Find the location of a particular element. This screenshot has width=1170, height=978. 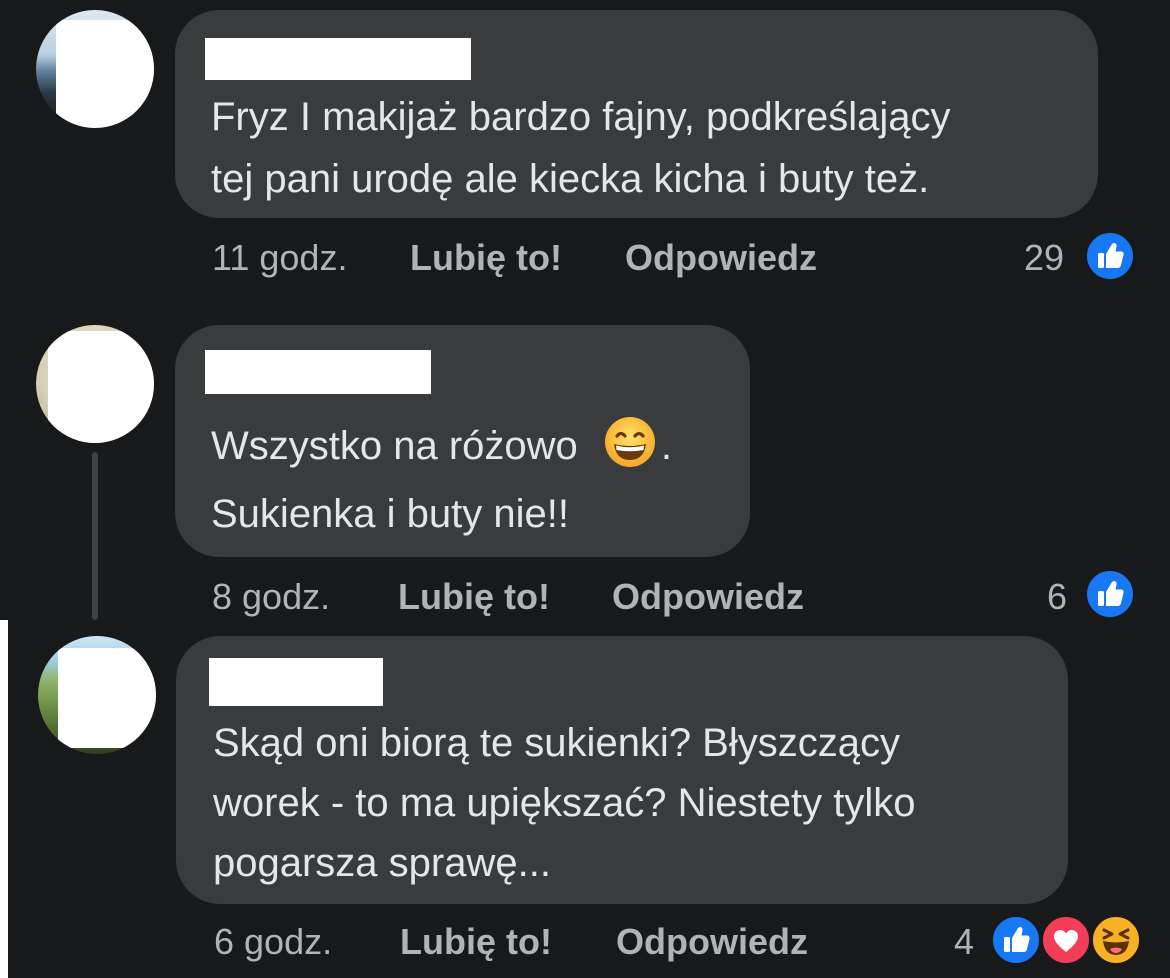

comment-time: 11 godz. is located at coordinates (279, 258).